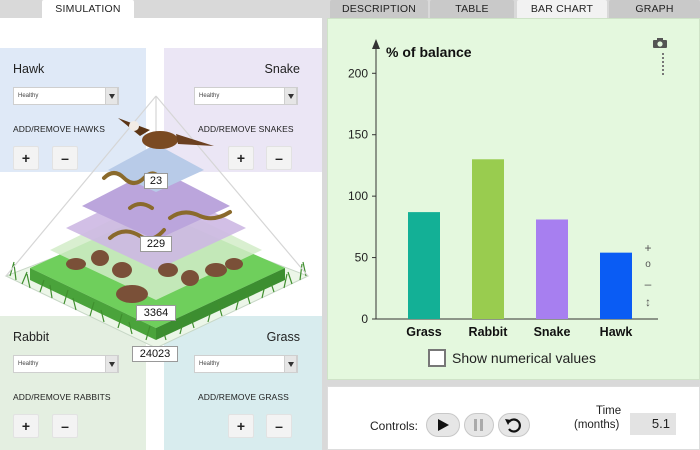 Image resolution: width=700 pixels, height=450 pixels. I want to click on bars, so click(520, 239).